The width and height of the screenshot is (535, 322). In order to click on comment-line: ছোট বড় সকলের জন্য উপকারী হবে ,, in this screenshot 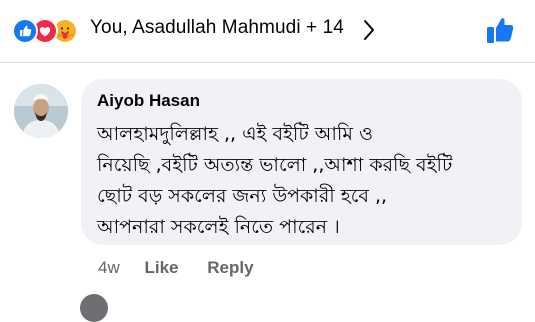, I will do `click(242, 196)`.